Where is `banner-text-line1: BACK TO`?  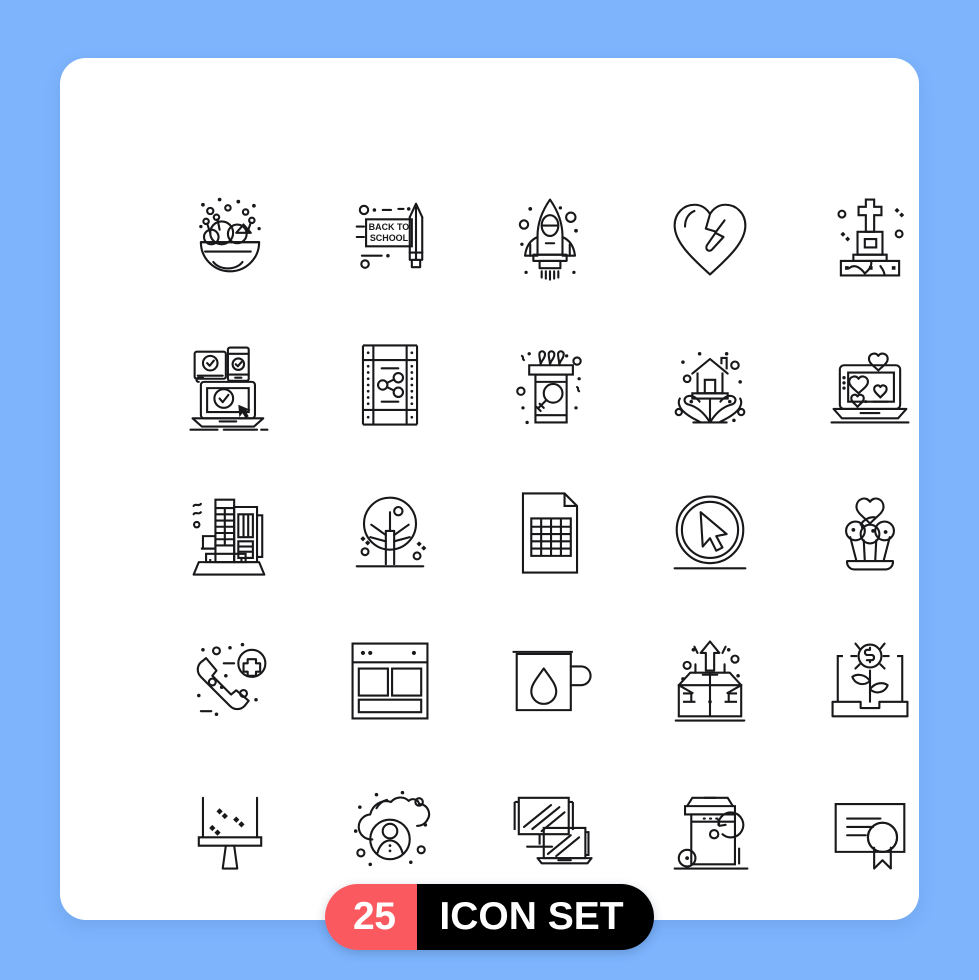 banner-text-line1: BACK TO is located at coordinates (389, 227).